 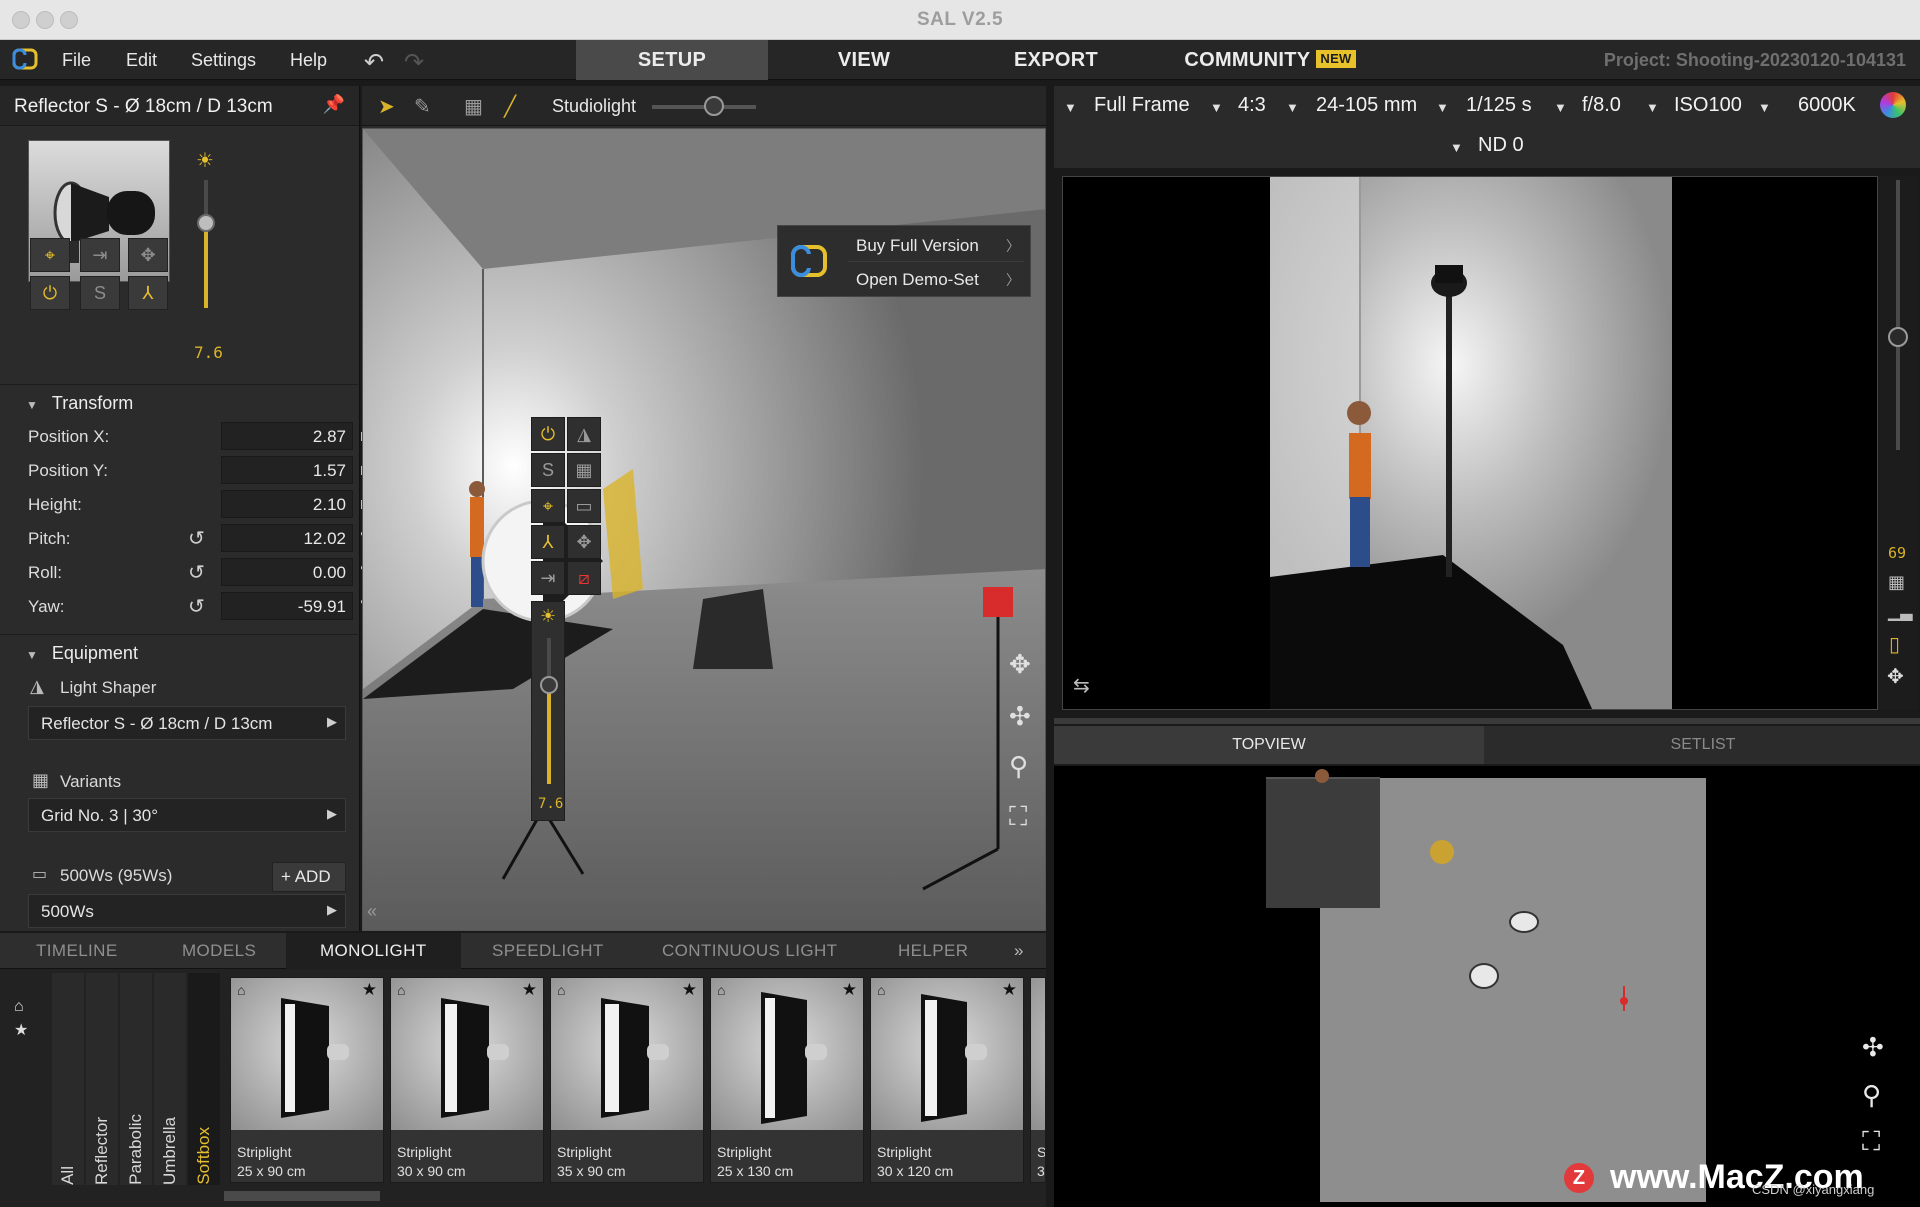 What do you see at coordinates (148, 293) in the screenshot?
I see `tripod-button: ⅄` at bounding box center [148, 293].